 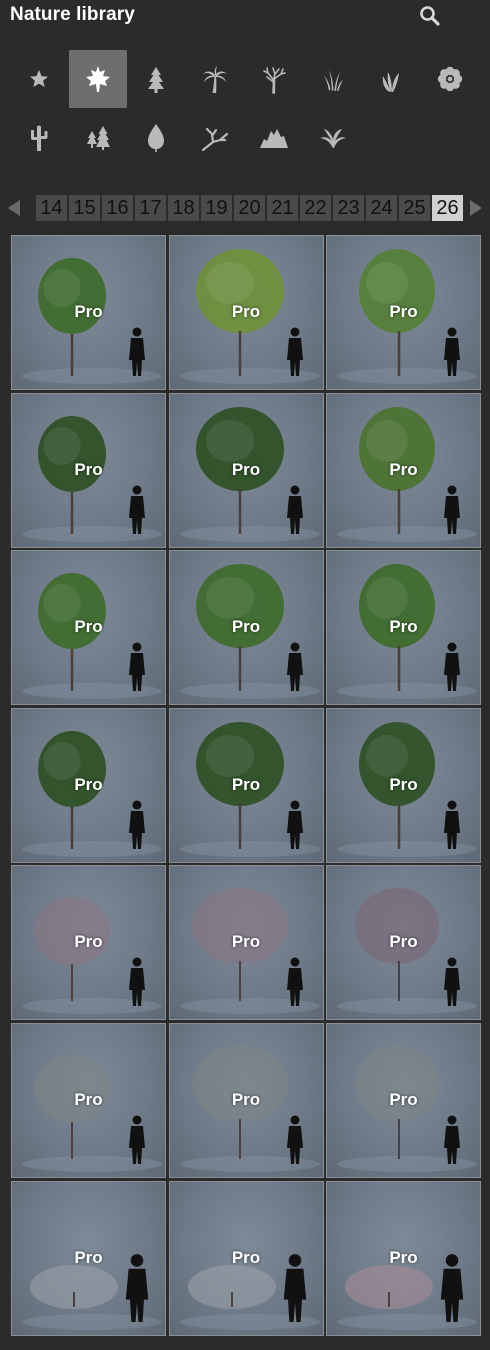 I want to click on maple-leaf-icon, so click(x=97, y=79).